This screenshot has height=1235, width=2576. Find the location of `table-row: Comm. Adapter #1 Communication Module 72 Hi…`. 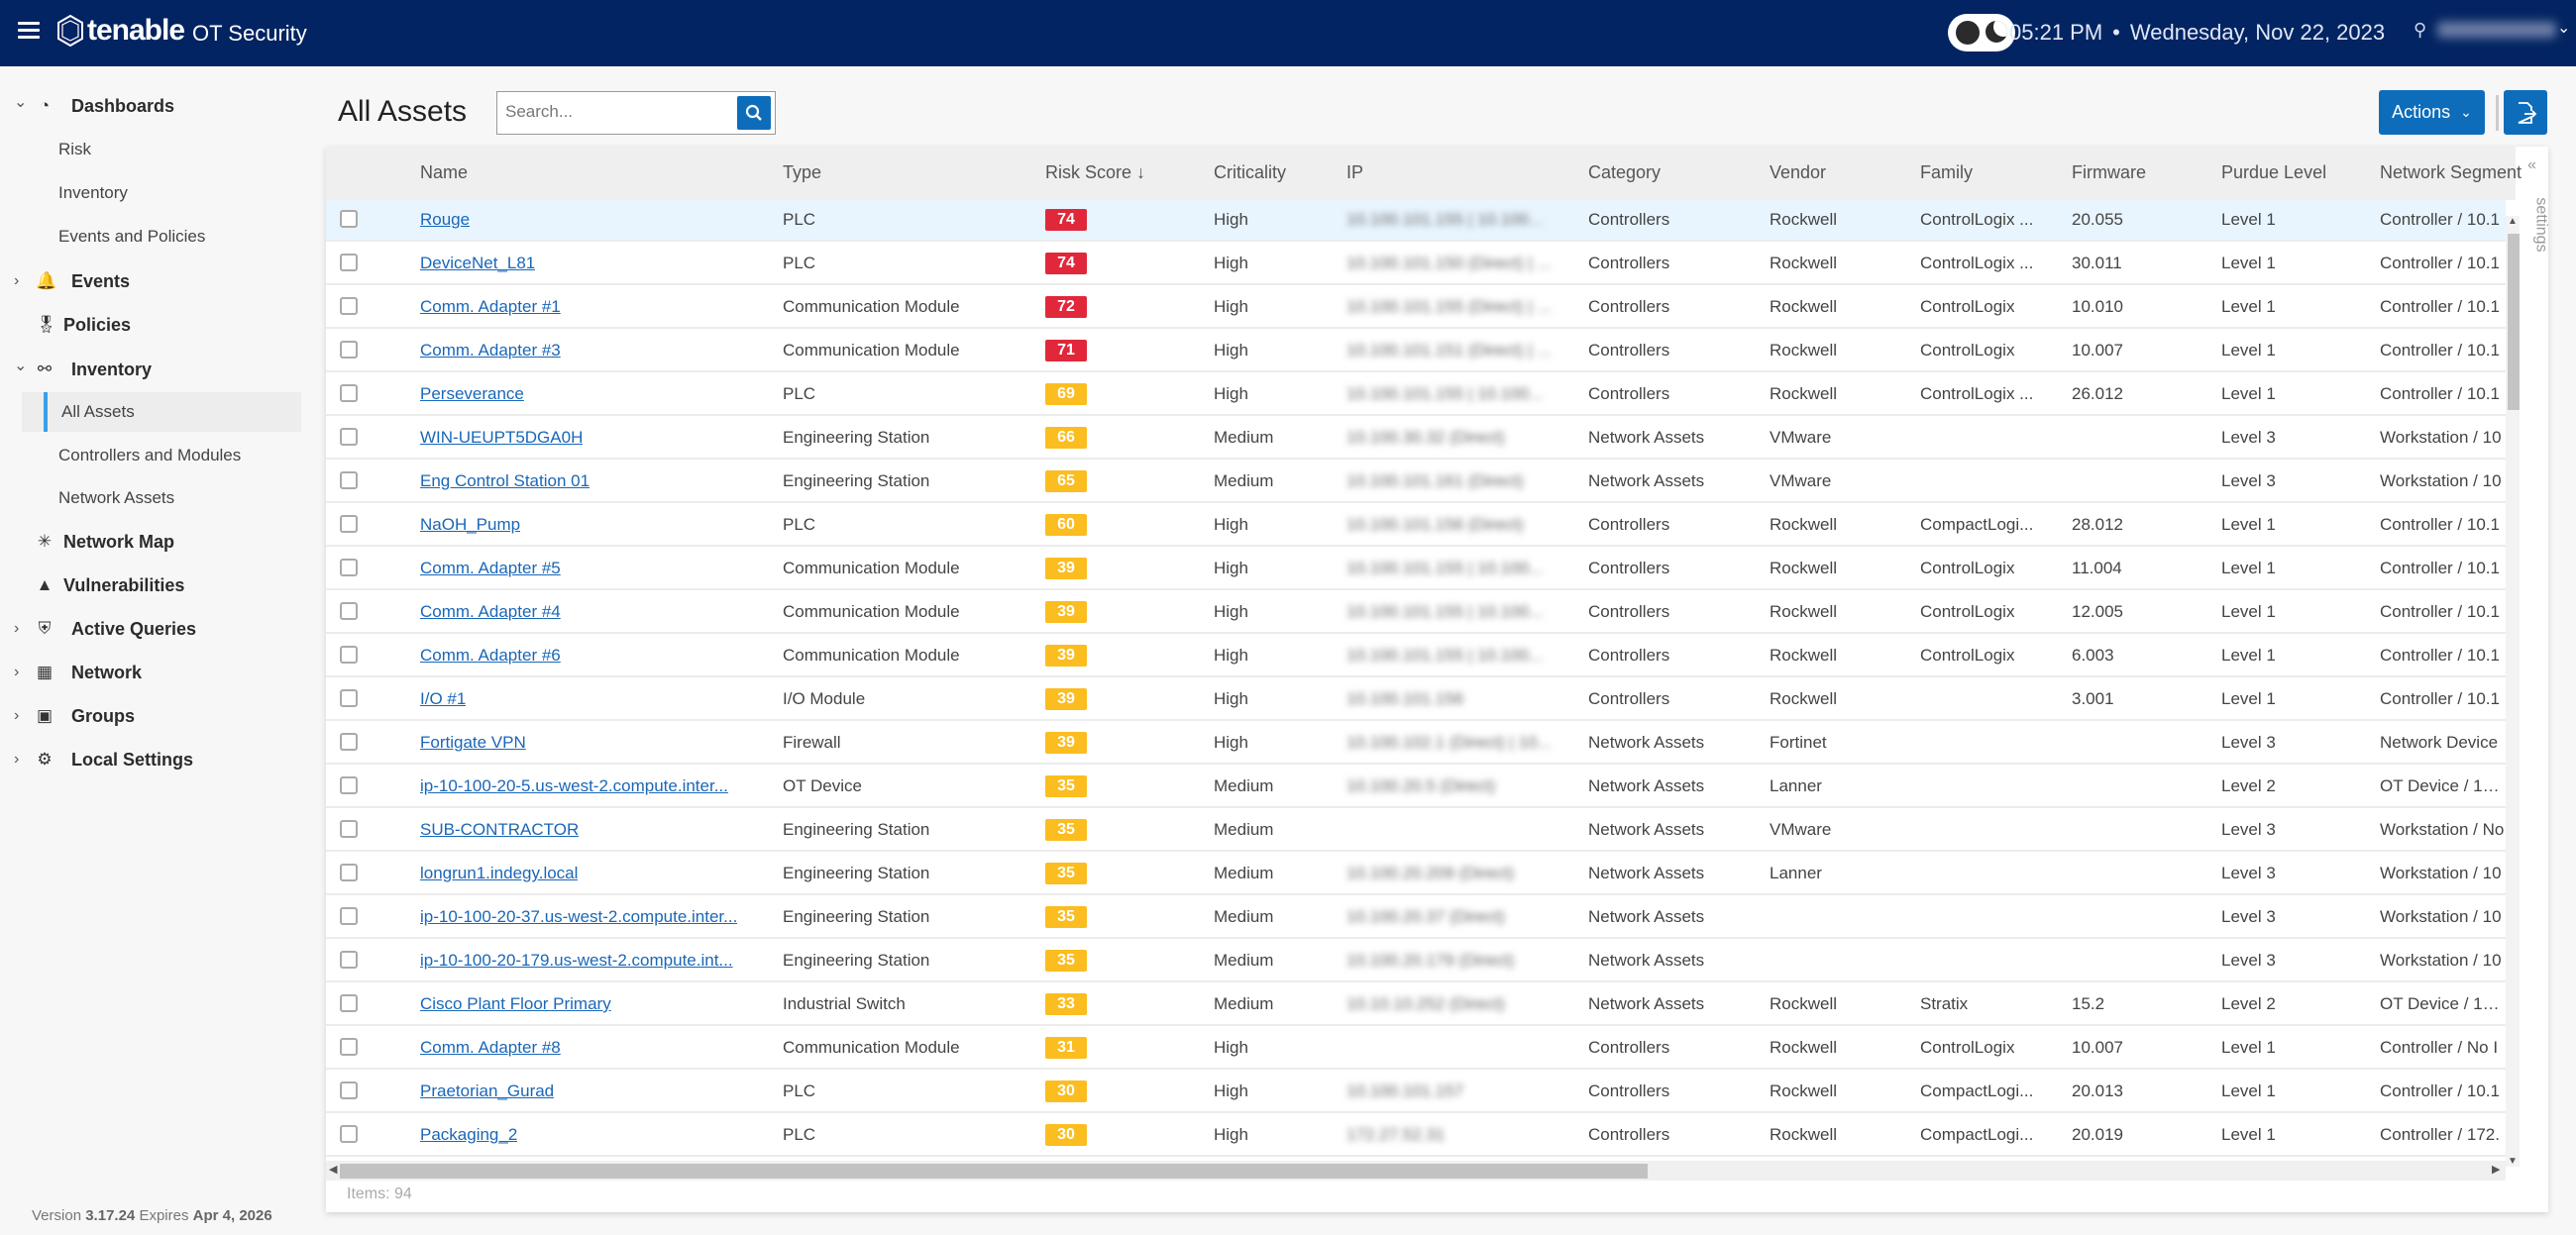

table-row: Comm. Adapter #1 Communication Module 72 Hi… is located at coordinates (1416, 307).